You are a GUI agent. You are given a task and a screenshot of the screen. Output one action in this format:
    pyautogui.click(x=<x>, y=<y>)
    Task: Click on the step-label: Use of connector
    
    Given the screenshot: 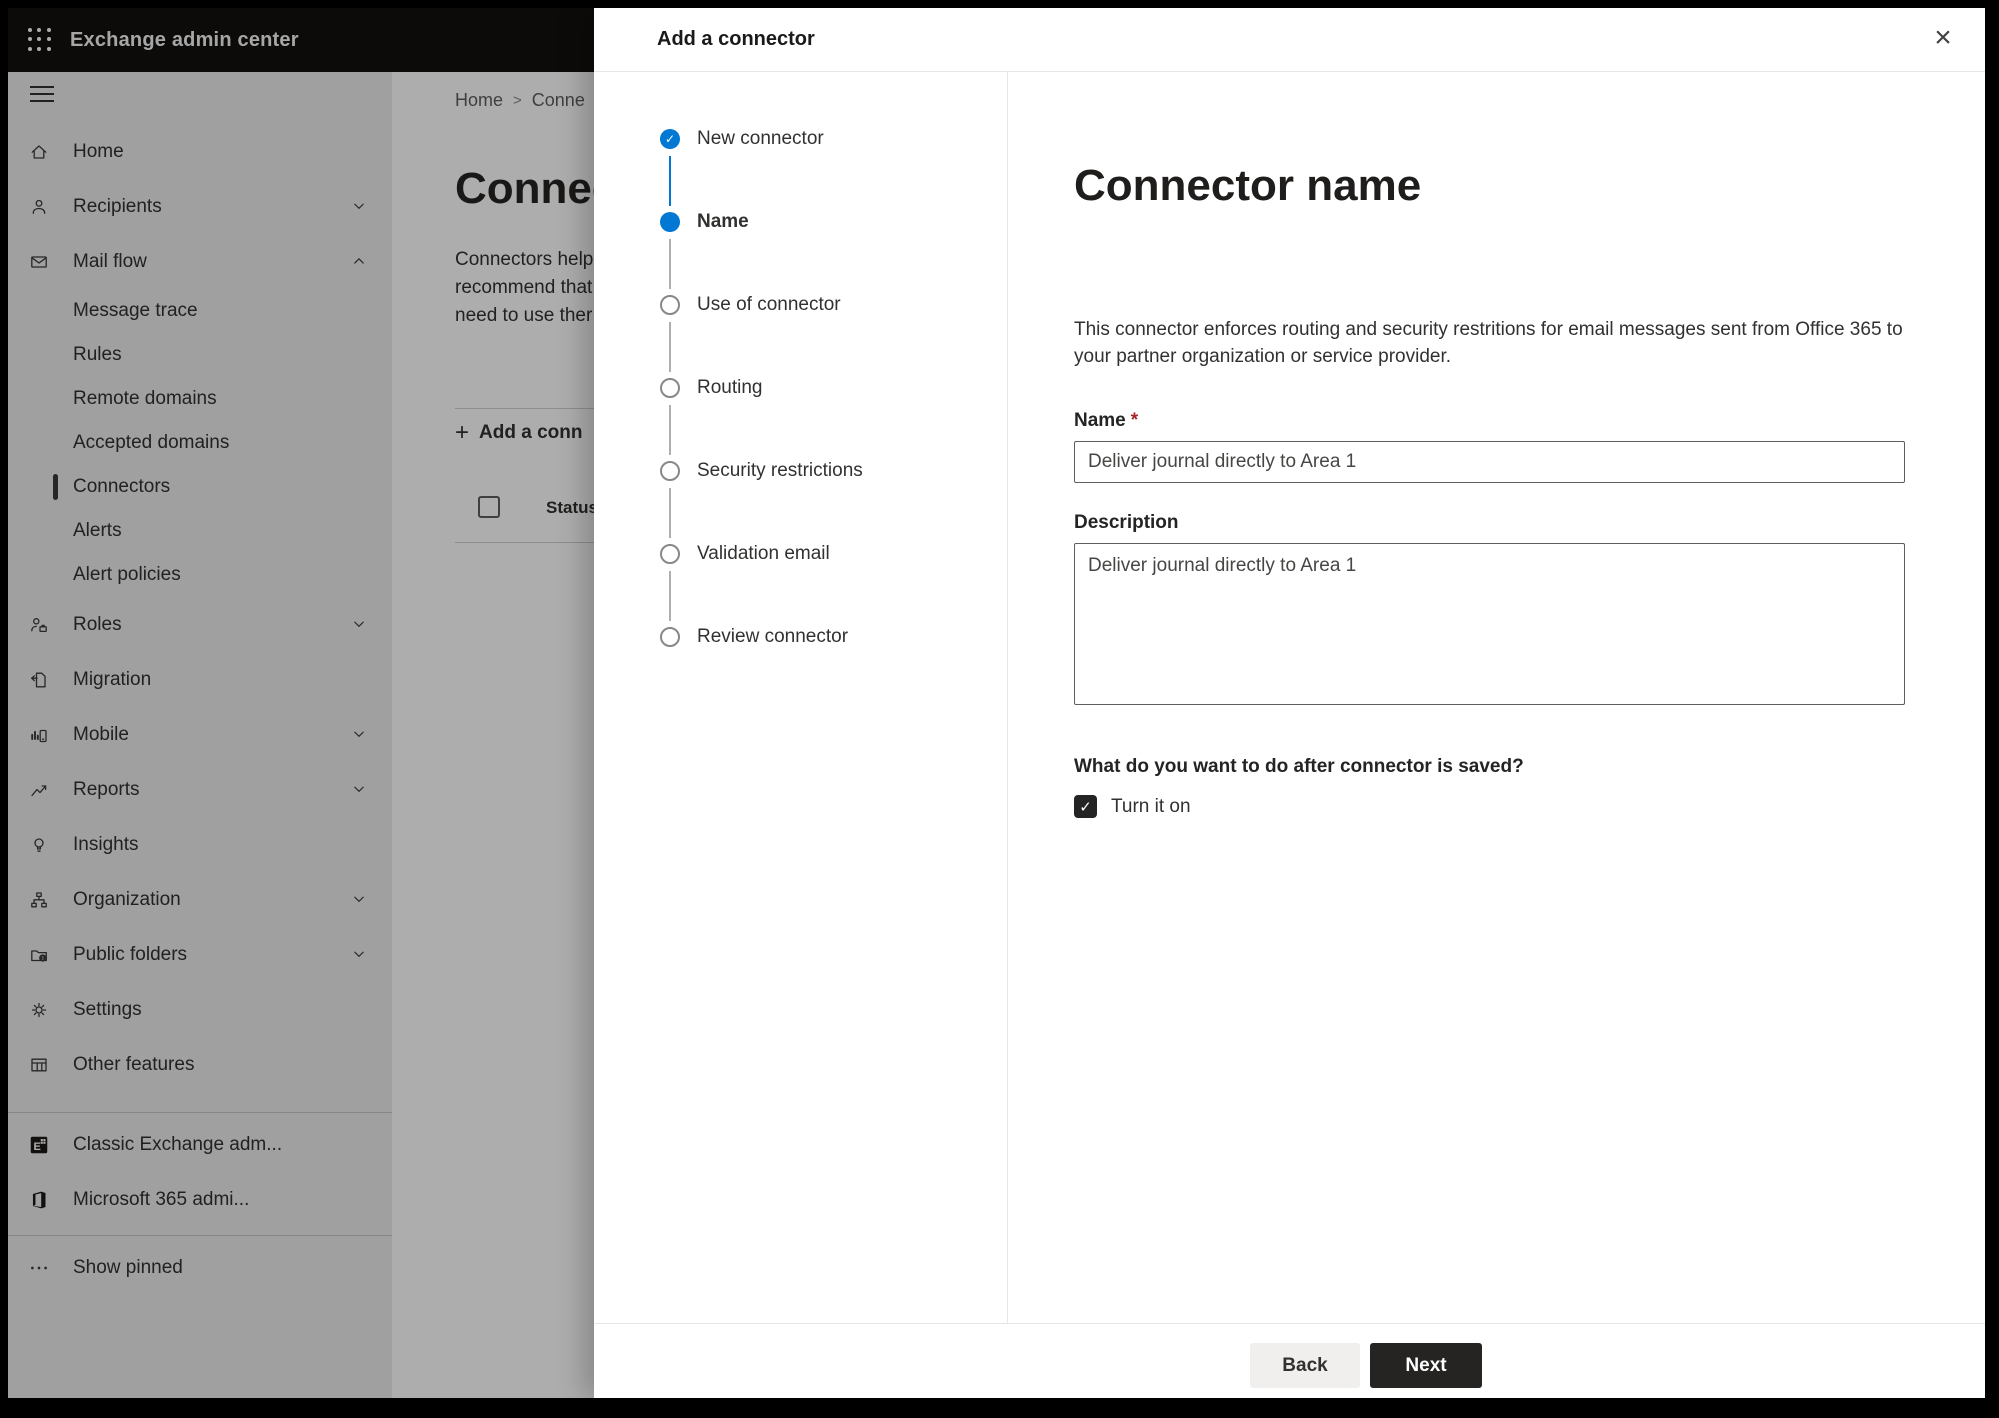 What is the action you would take?
    pyautogui.click(x=769, y=304)
    